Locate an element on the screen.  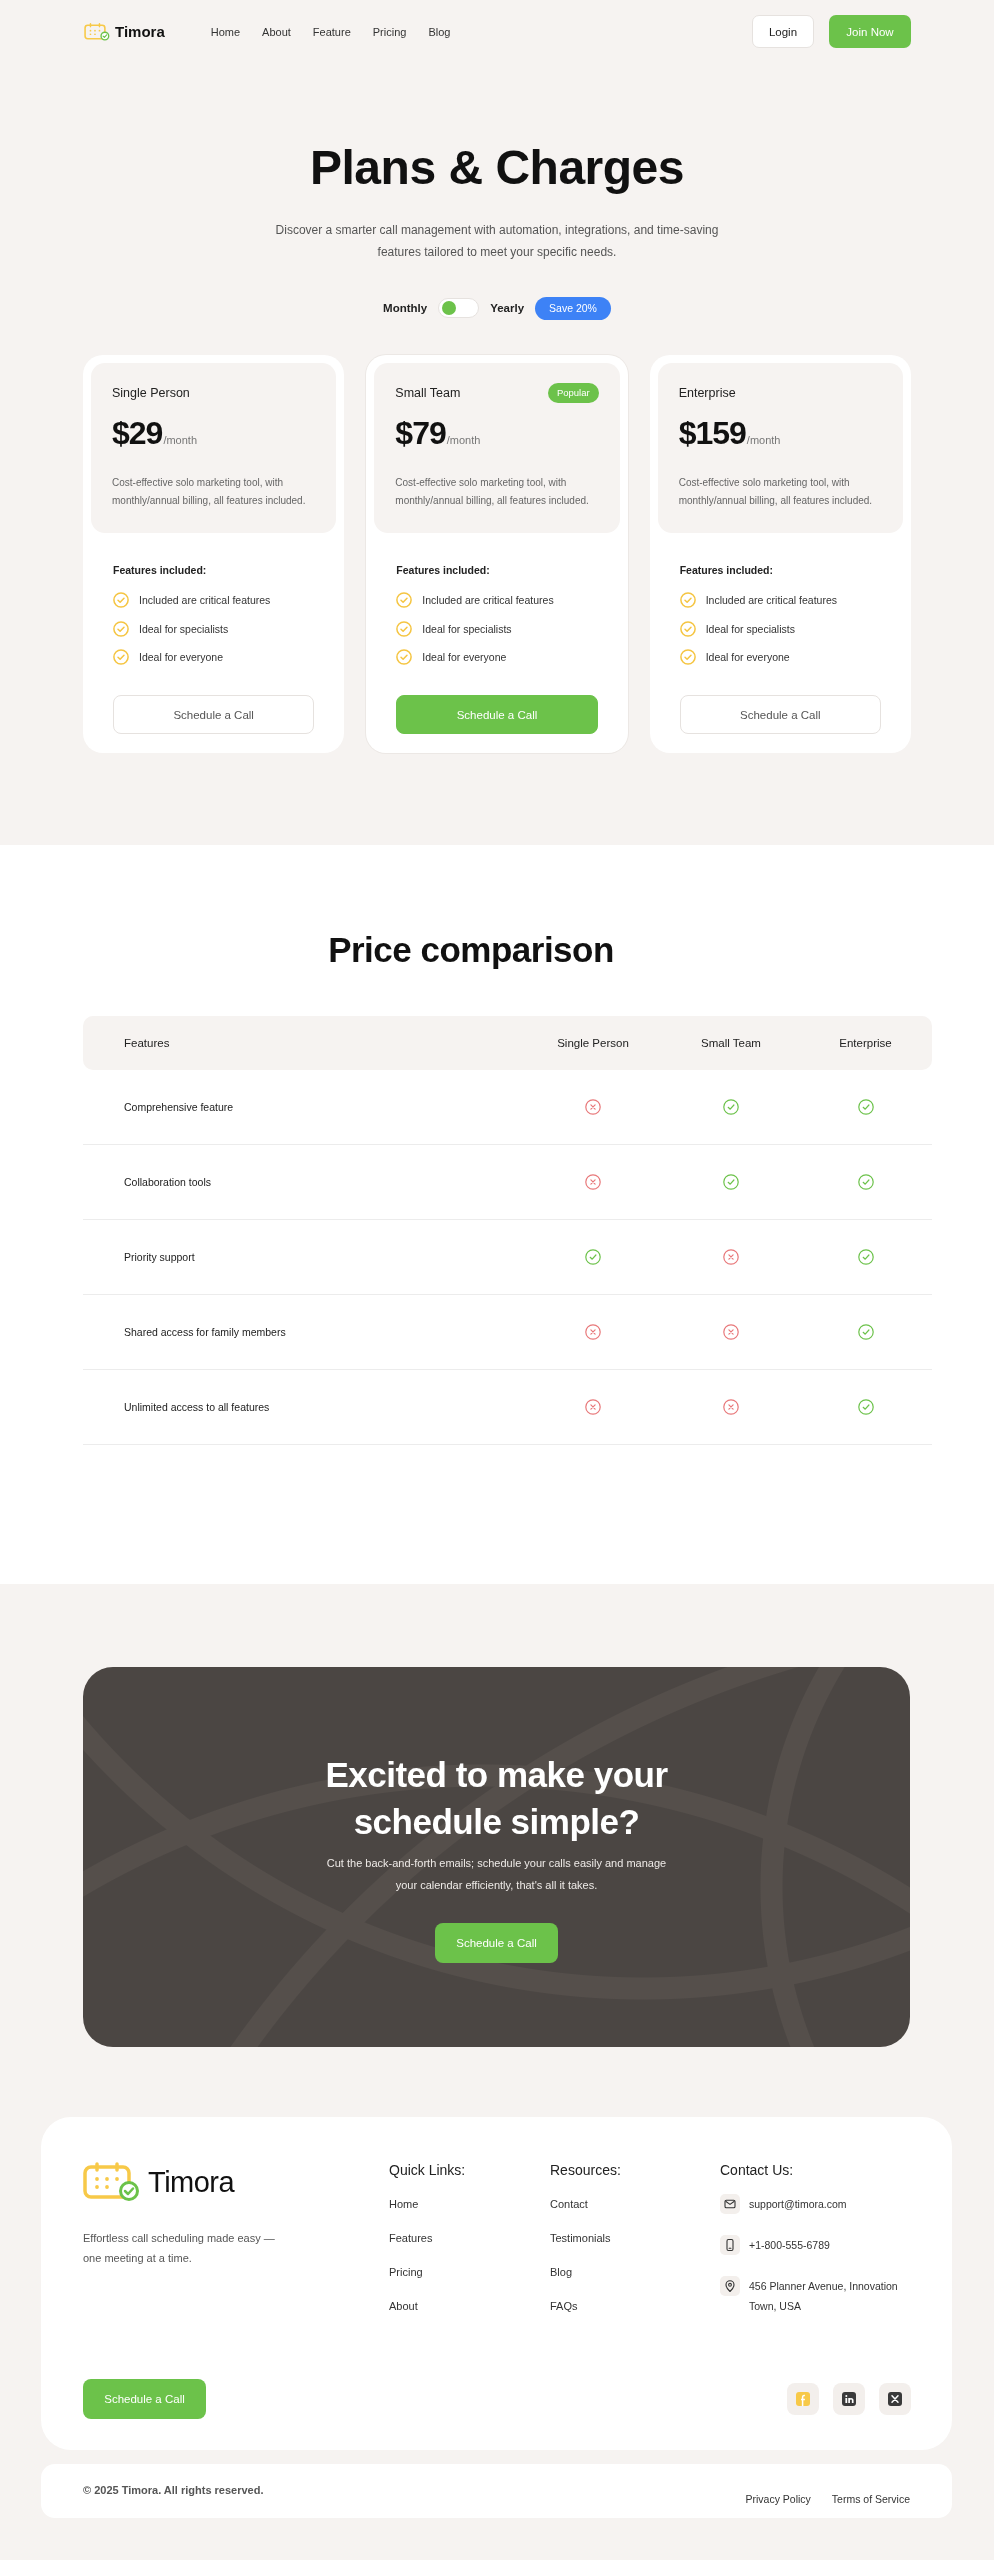
nav-link: About is located at coordinates (276, 31).